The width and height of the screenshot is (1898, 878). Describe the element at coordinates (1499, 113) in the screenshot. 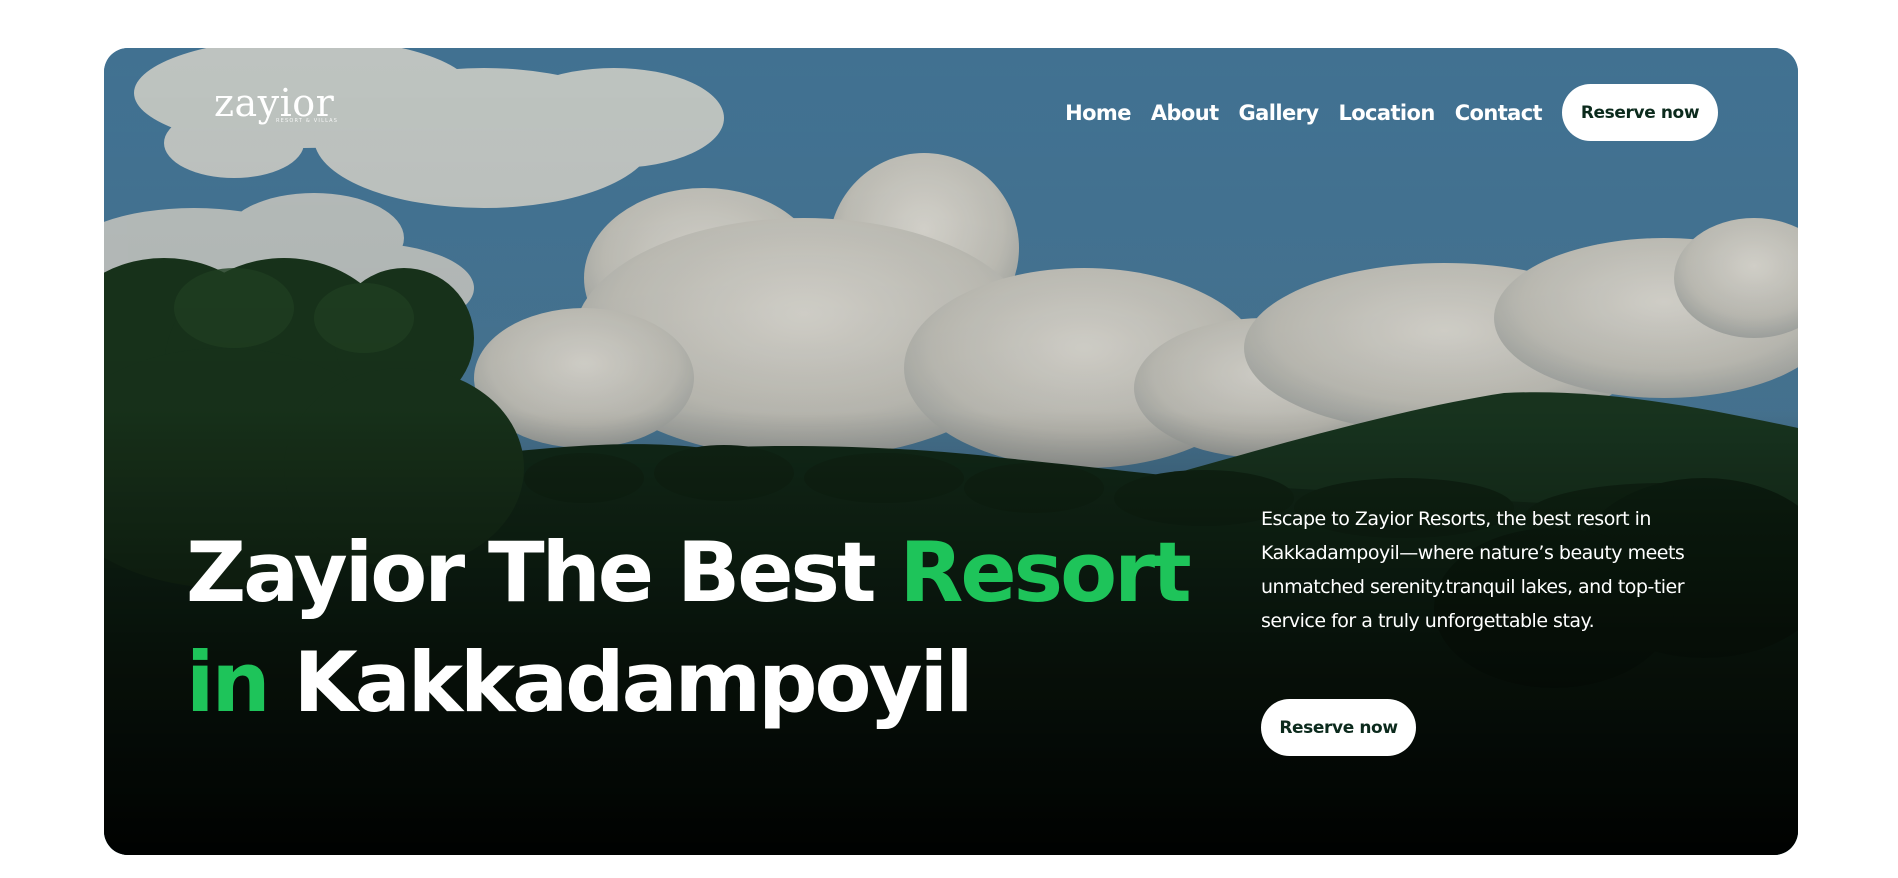

I see `nav-link-contact: Contact` at that location.